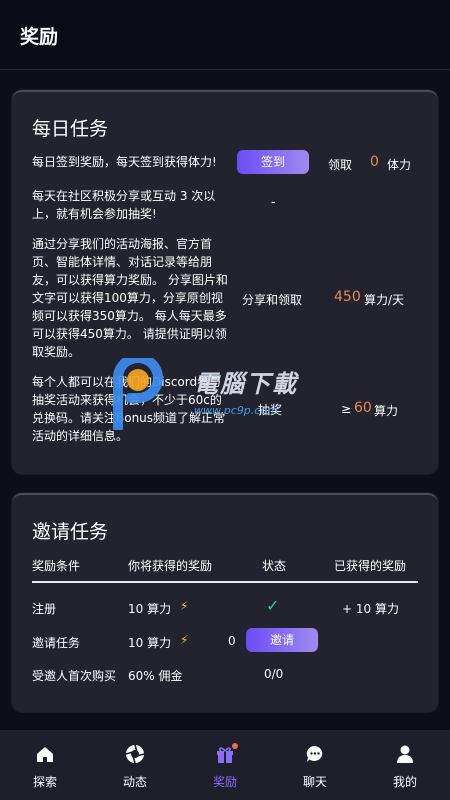 The image size is (450, 800). I want to click on daily-checkin-desc: 每日签到奖励，每天签到获得体力!, so click(124, 162).